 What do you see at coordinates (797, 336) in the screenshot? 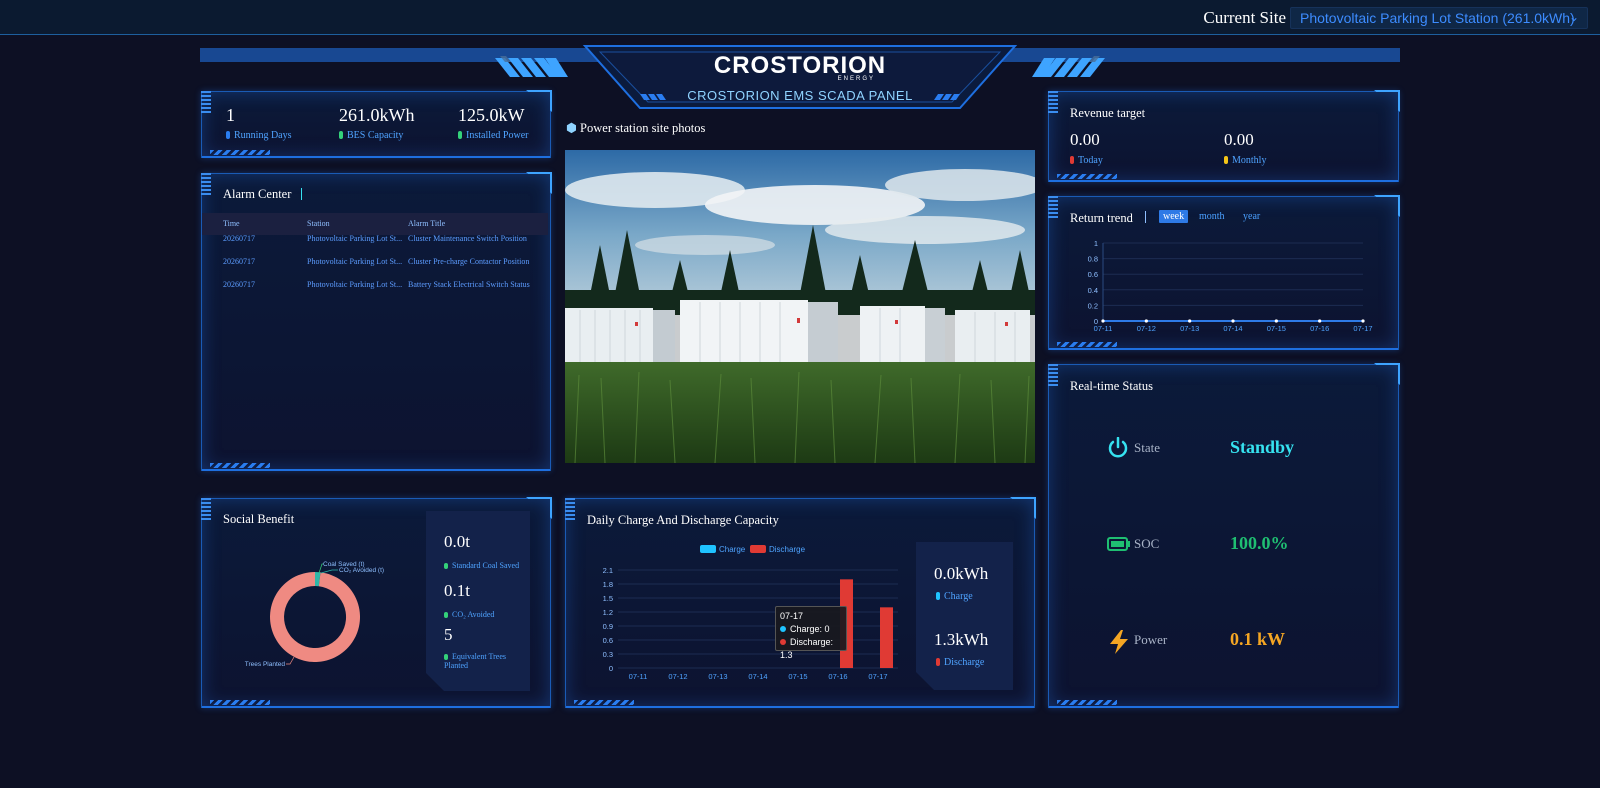
I see `battery-containers` at bounding box center [797, 336].